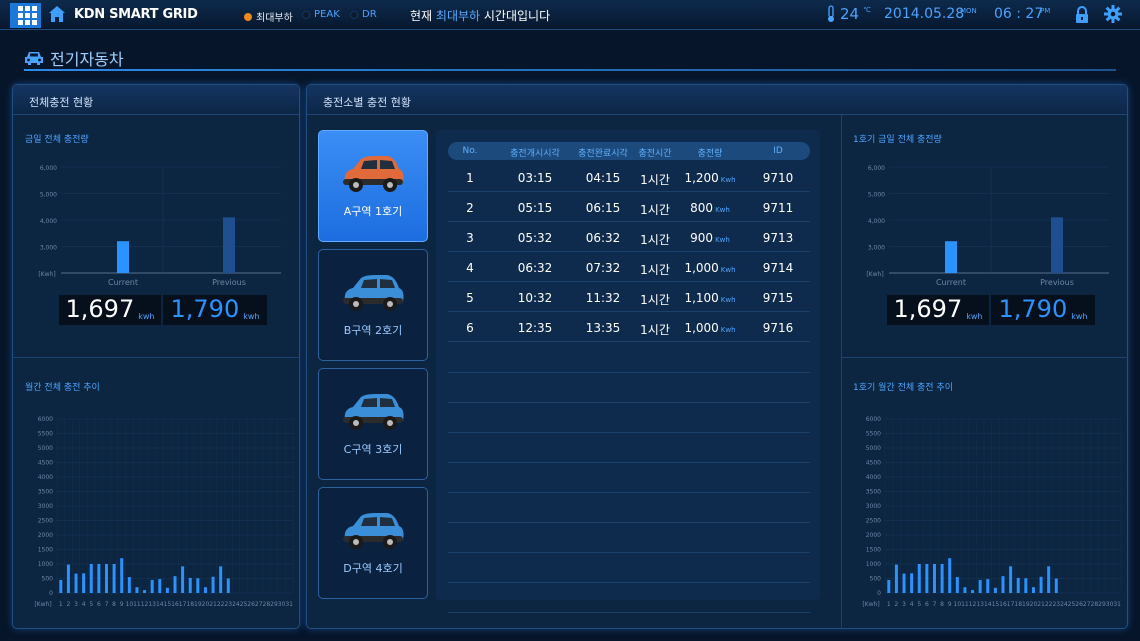  What do you see at coordinates (778, 151) in the screenshot?
I see `header-id: ID` at bounding box center [778, 151].